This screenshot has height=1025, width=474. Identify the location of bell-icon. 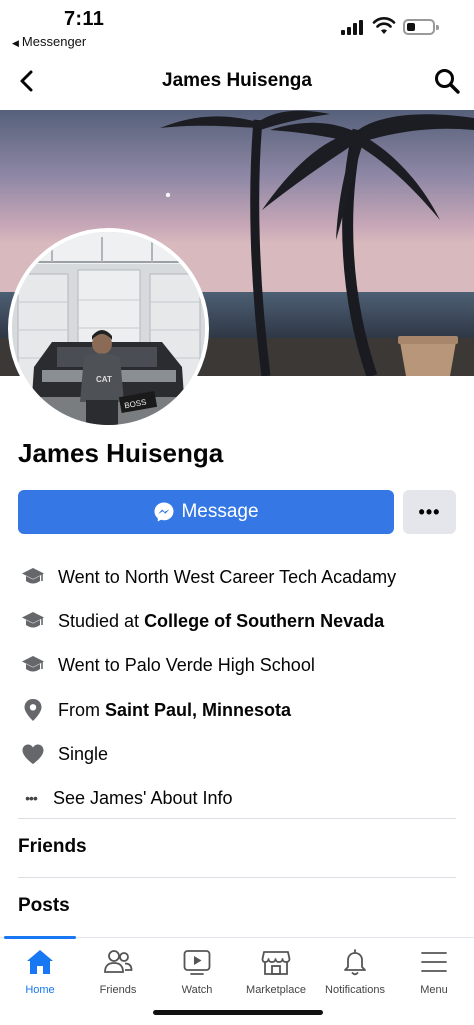
(355, 962).